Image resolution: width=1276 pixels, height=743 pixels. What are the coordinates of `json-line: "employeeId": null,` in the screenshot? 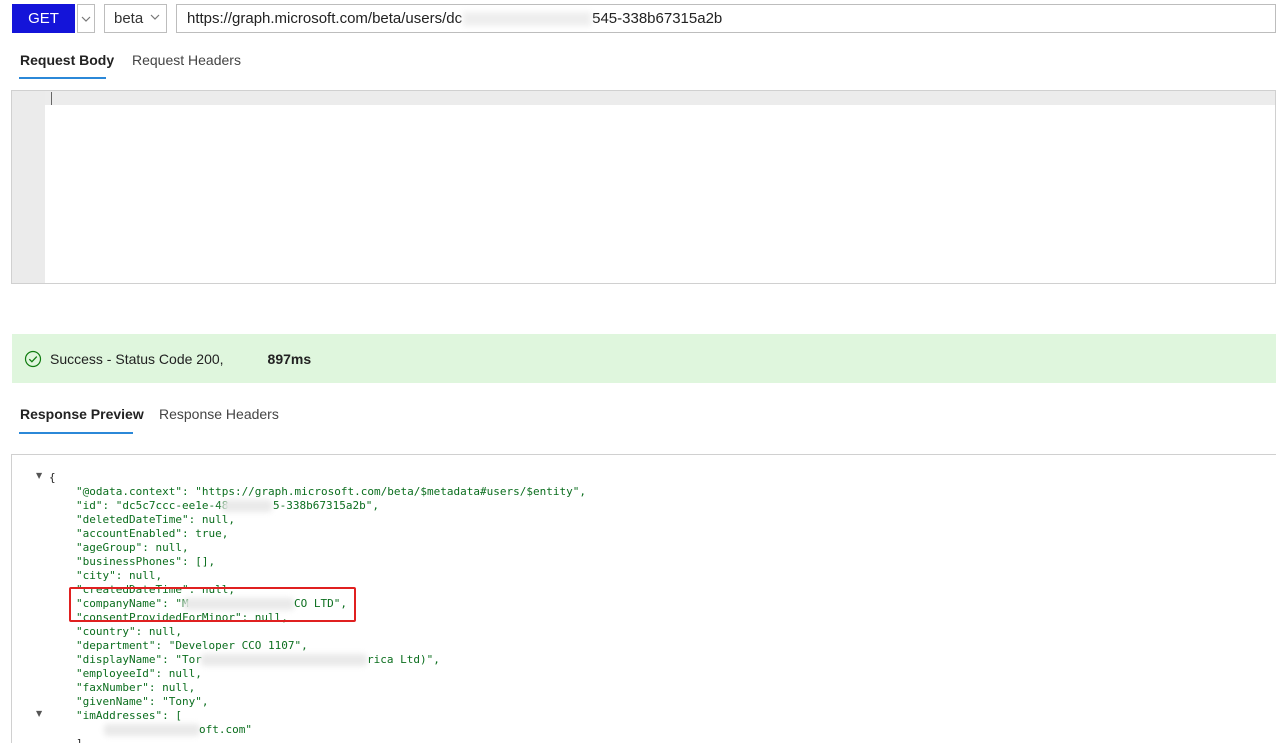 It's located at (139, 673).